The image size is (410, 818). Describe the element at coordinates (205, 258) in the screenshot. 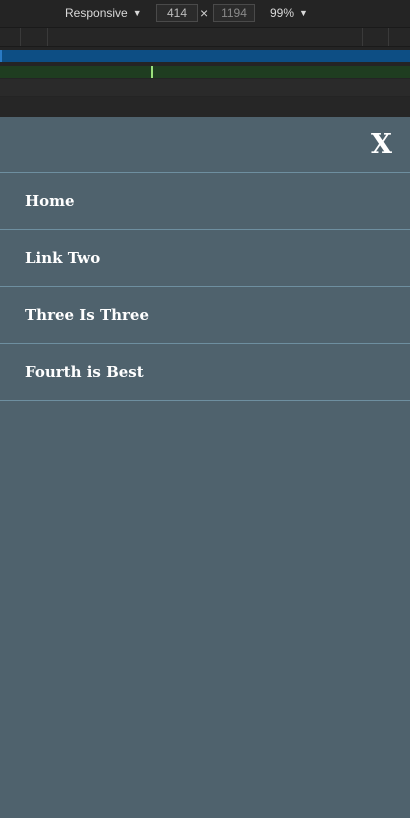

I see `nav-item-link-two: Link Two` at that location.